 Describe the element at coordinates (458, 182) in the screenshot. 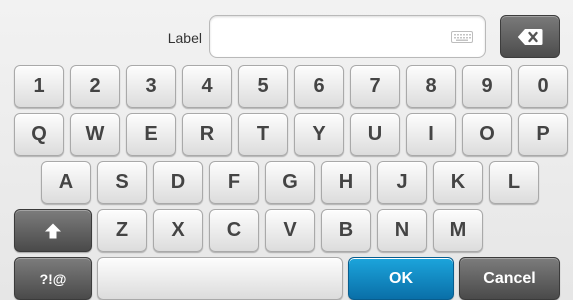

I see `key-k: K` at that location.